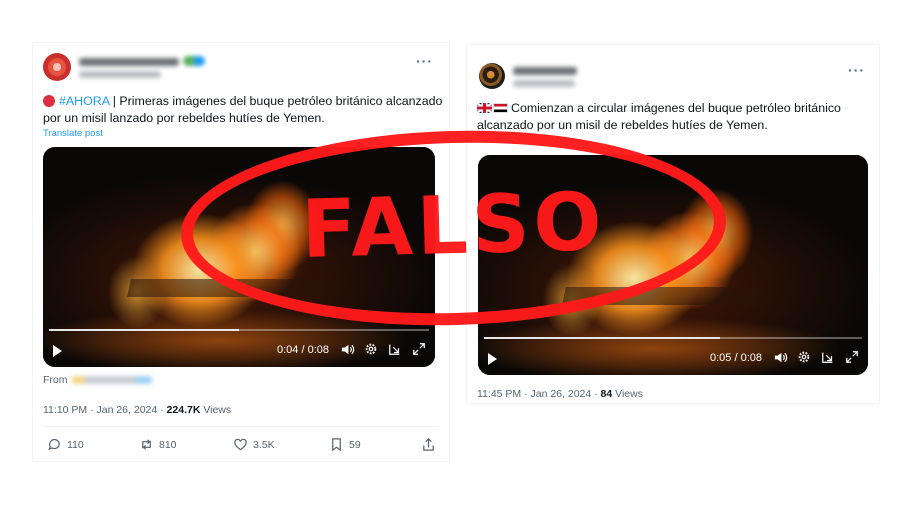  What do you see at coordinates (736, 358) in the screenshot?
I see `video-time: 0:05 / 0:08` at bounding box center [736, 358].